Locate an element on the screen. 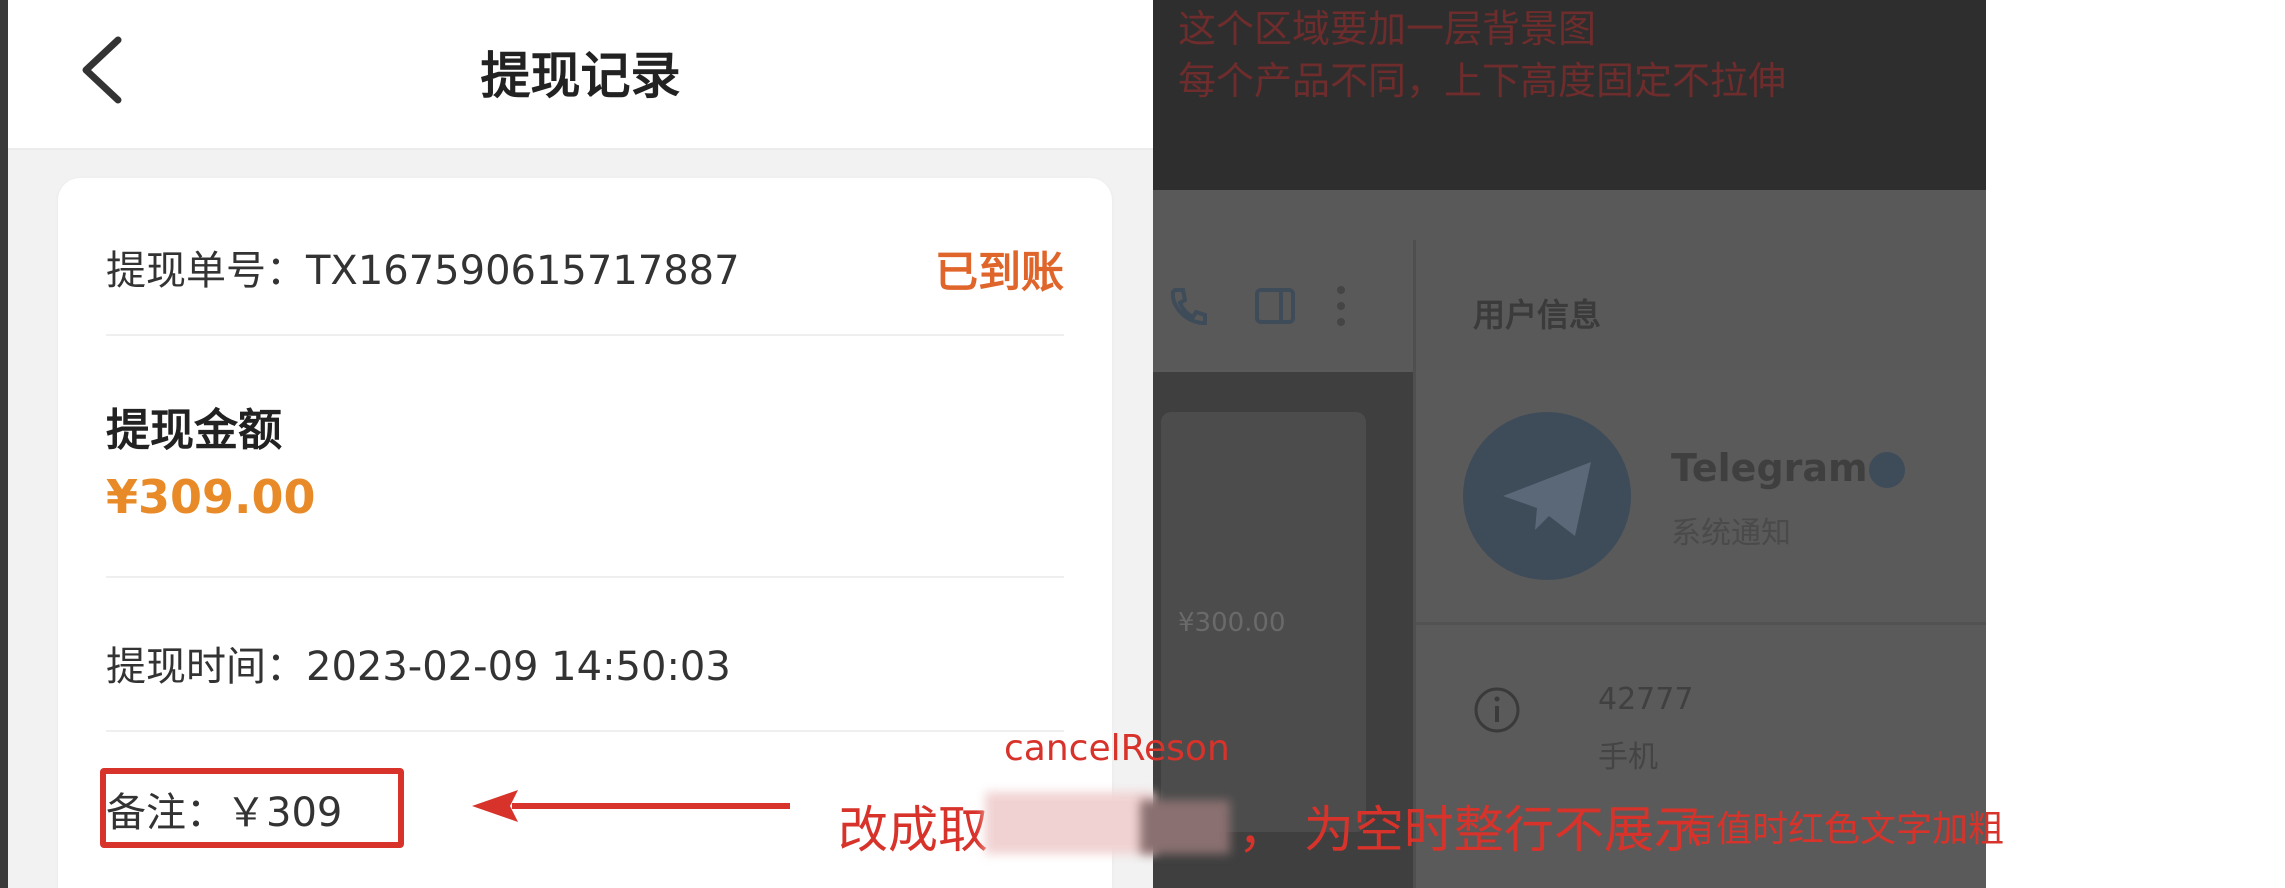  contact-subtitle: 系统通知 is located at coordinates (1731, 533).